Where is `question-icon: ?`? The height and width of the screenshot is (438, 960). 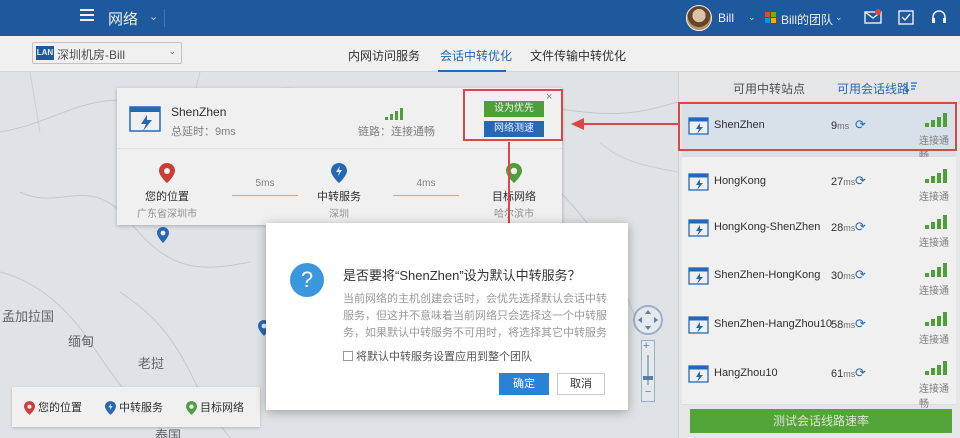
question-icon: ? is located at coordinates (307, 280).